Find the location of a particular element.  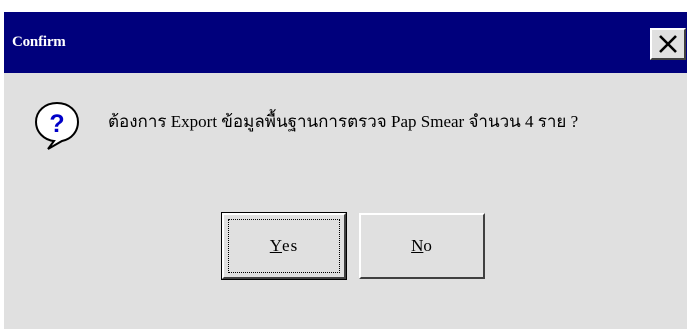

close-button is located at coordinates (668, 44).